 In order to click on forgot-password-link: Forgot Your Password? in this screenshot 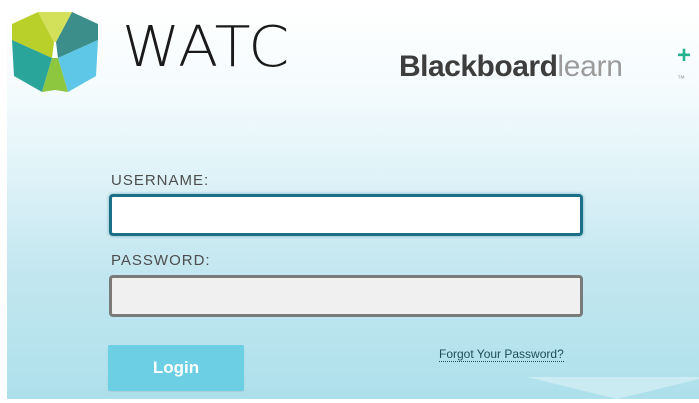, I will do `click(501, 354)`.